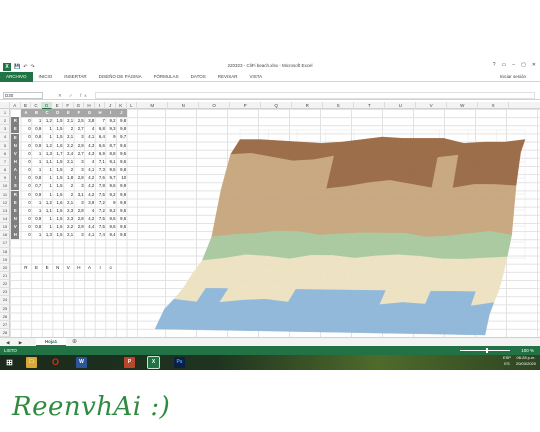 The width and height of the screenshot is (540, 432). What do you see at coordinates (15, 186) in the screenshot?
I see `letter-cell: S` at bounding box center [15, 186].